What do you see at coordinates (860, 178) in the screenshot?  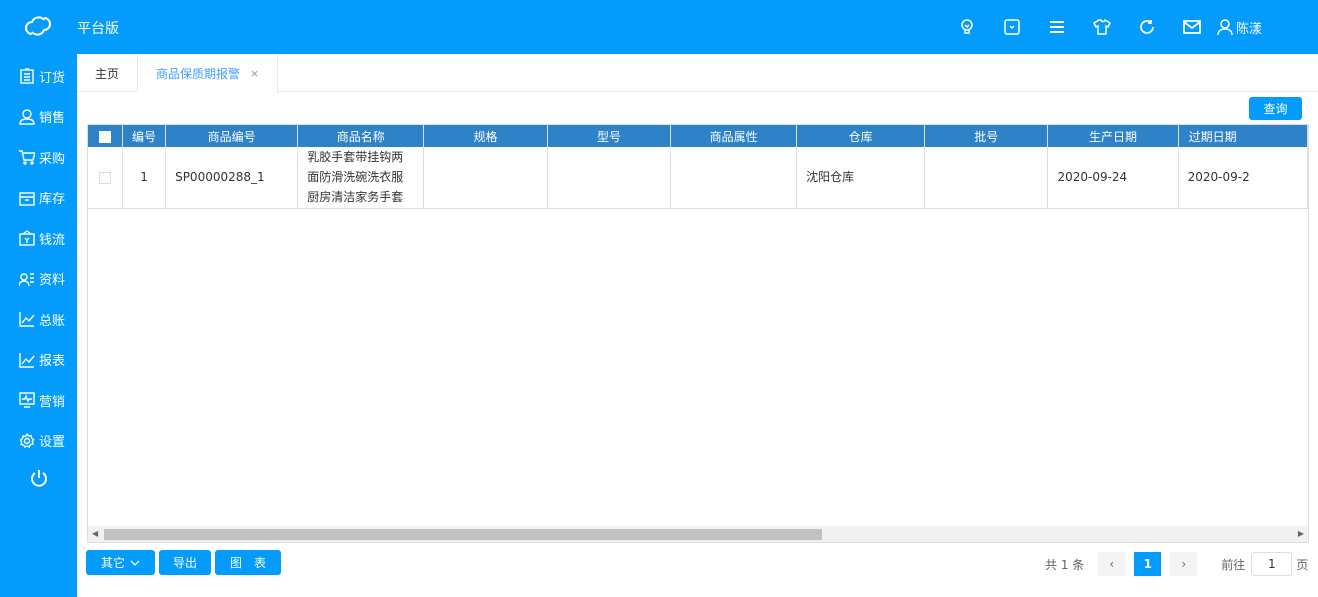 I see `cell-warehouse: 沈阳仓库` at bounding box center [860, 178].